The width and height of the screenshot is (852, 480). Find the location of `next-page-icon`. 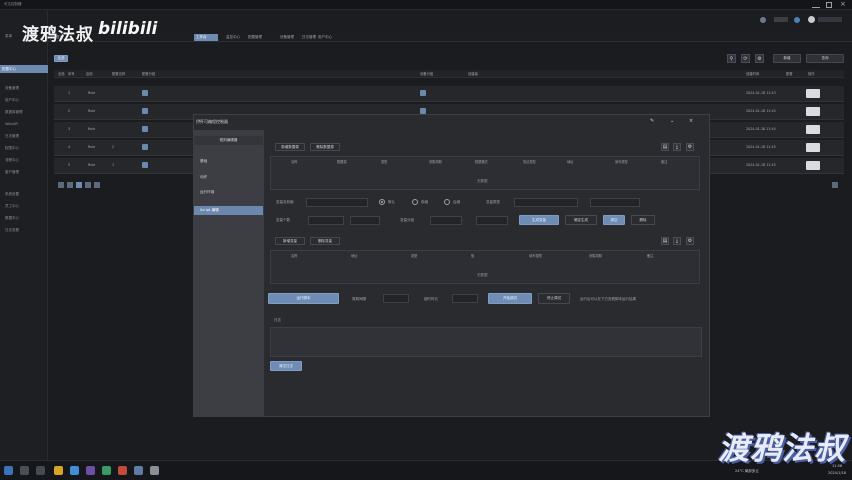

next-page-icon is located at coordinates (88, 185).